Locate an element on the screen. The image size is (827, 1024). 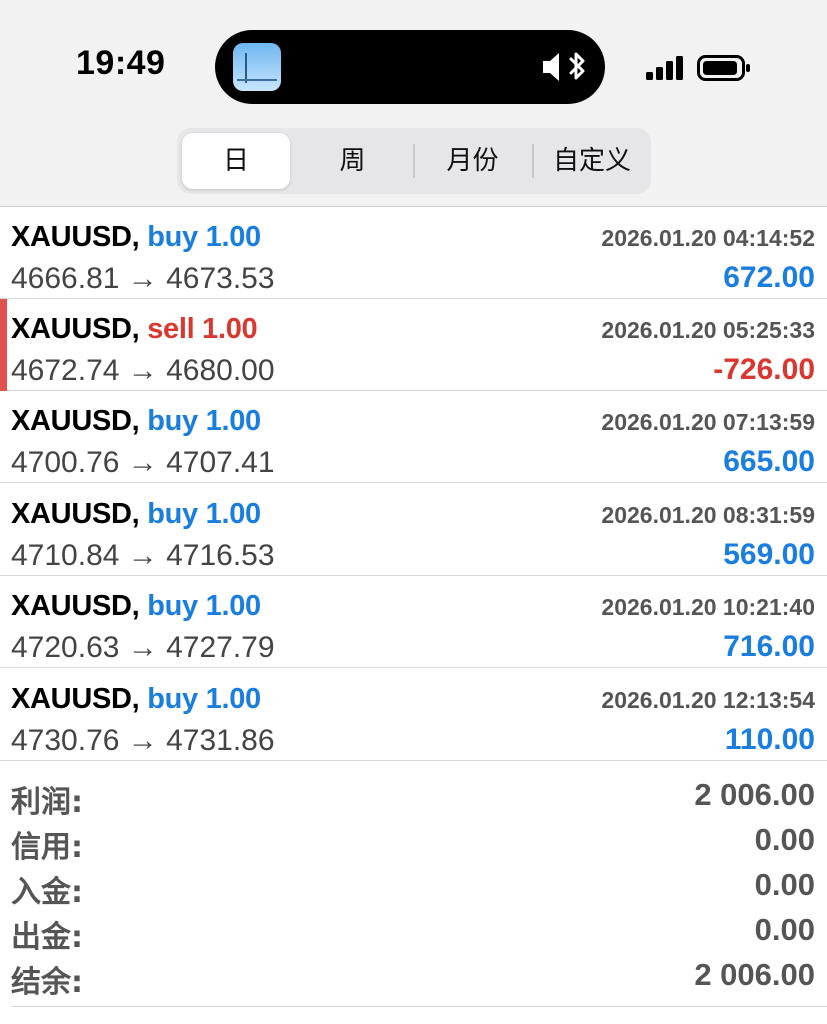
trade-profit: 672.00 is located at coordinates (769, 277).